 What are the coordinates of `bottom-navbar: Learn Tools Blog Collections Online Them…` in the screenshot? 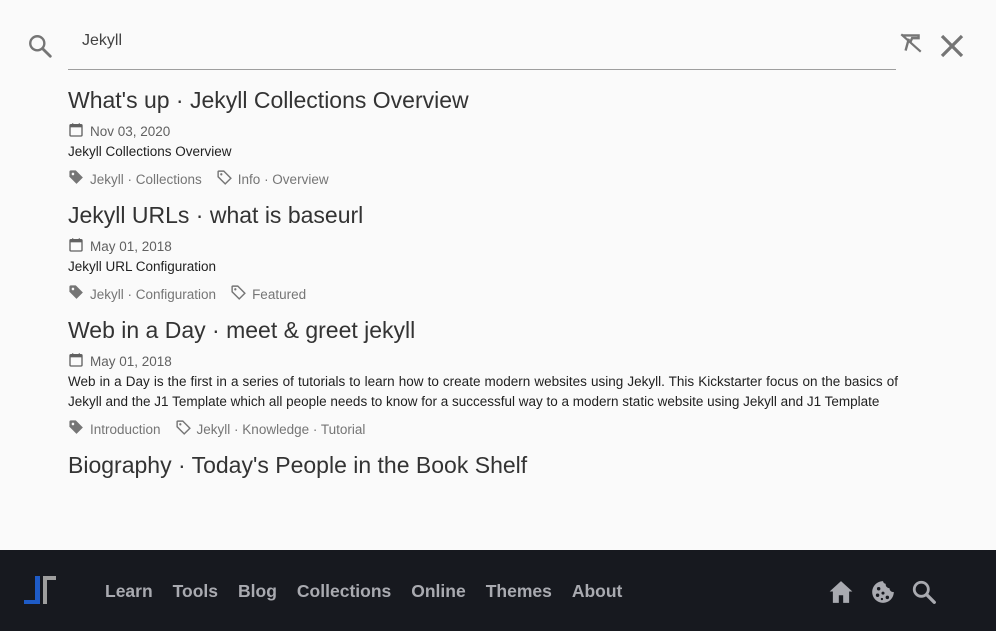 It's located at (498, 590).